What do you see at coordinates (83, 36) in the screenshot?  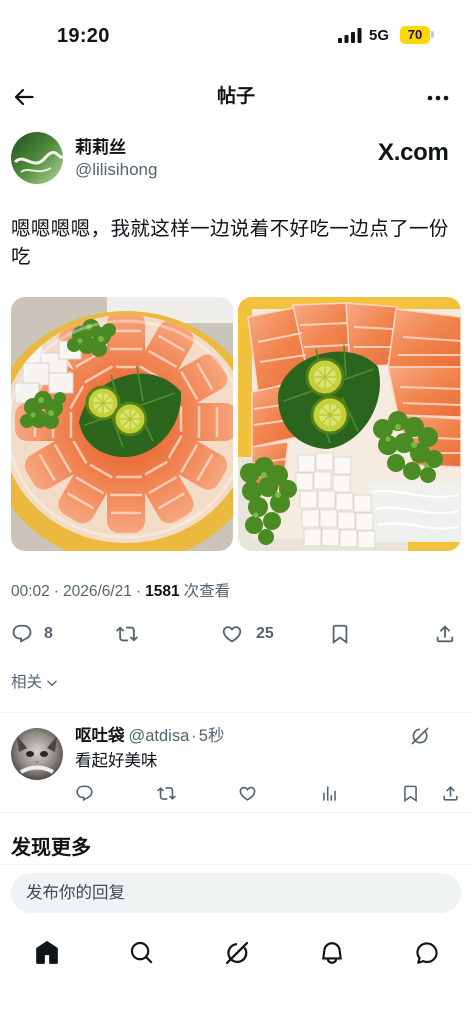 I see `status-time: 19:20` at bounding box center [83, 36].